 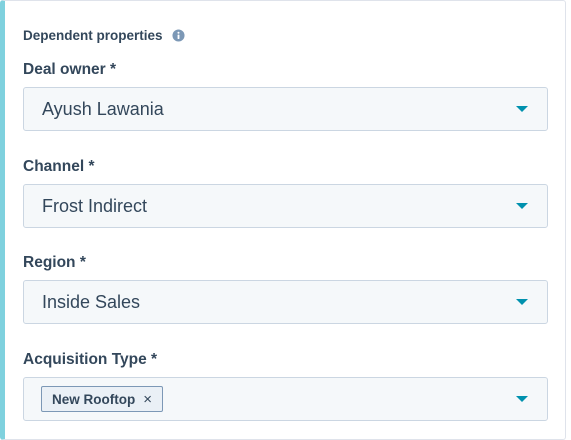 I want to click on section-header: Dependent properties, so click(x=104, y=35).